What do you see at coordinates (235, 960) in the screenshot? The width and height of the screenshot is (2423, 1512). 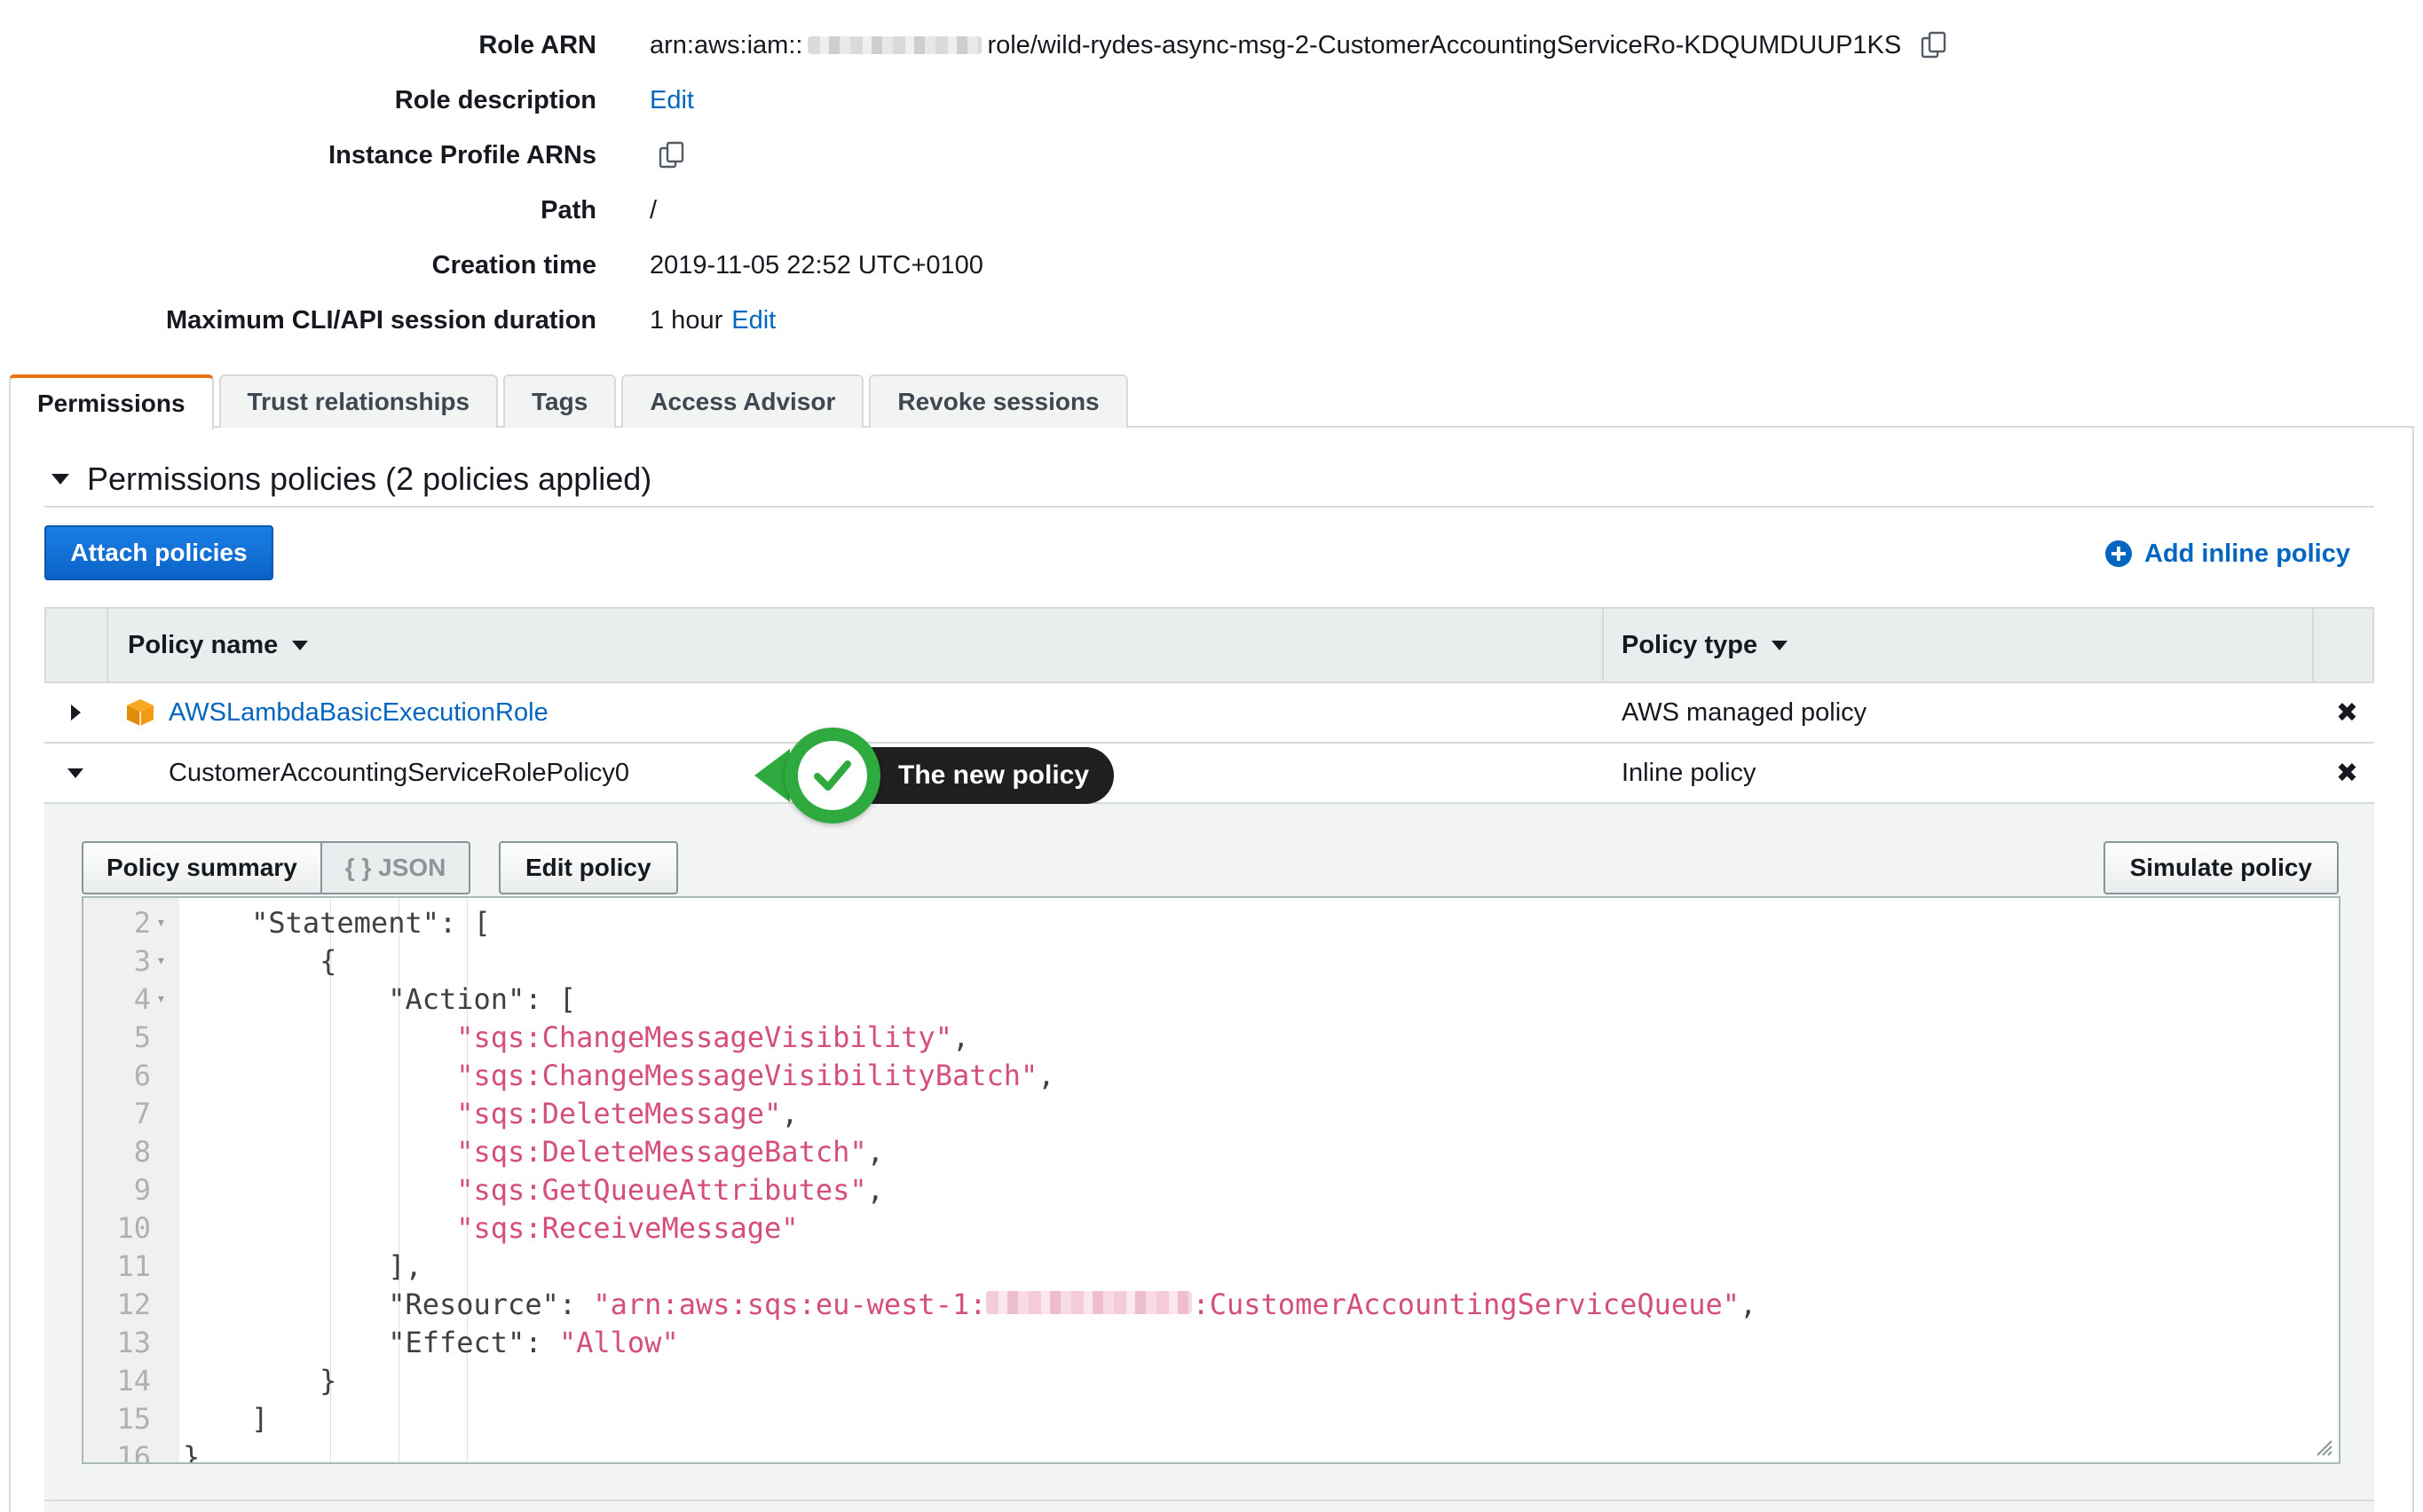 I see `code-line: 3 ▾ {` at bounding box center [235, 960].